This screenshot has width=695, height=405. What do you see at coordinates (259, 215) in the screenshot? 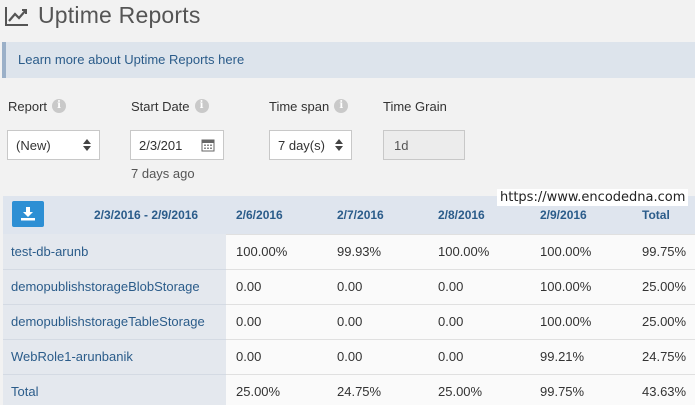
I see `column-header: 2/6/2016` at bounding box center [259, 215].